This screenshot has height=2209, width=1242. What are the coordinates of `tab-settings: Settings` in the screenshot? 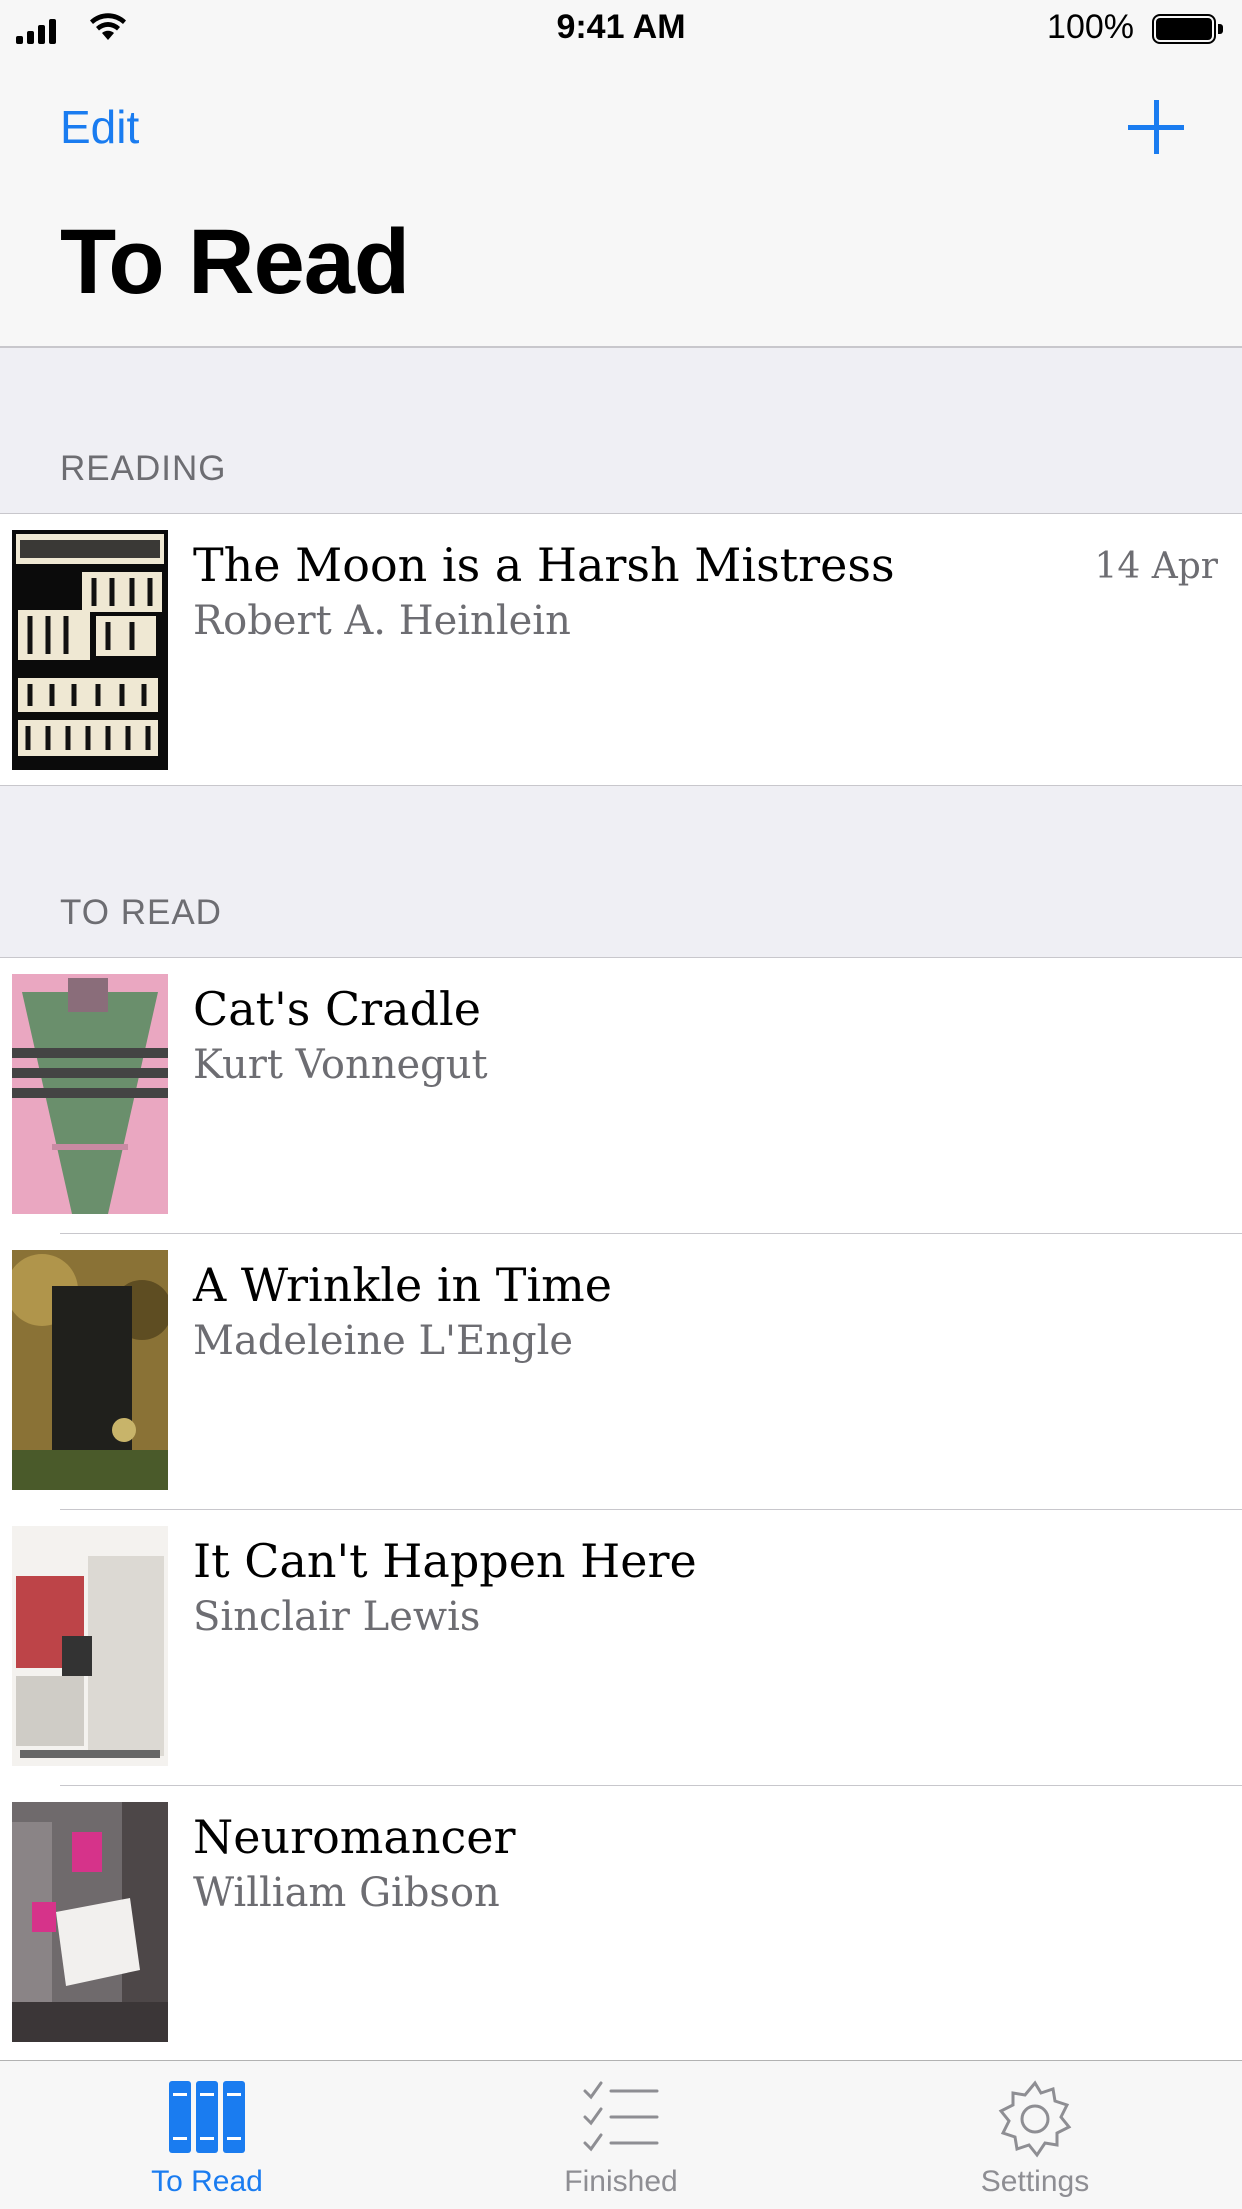 It's located at (1035, 2135).